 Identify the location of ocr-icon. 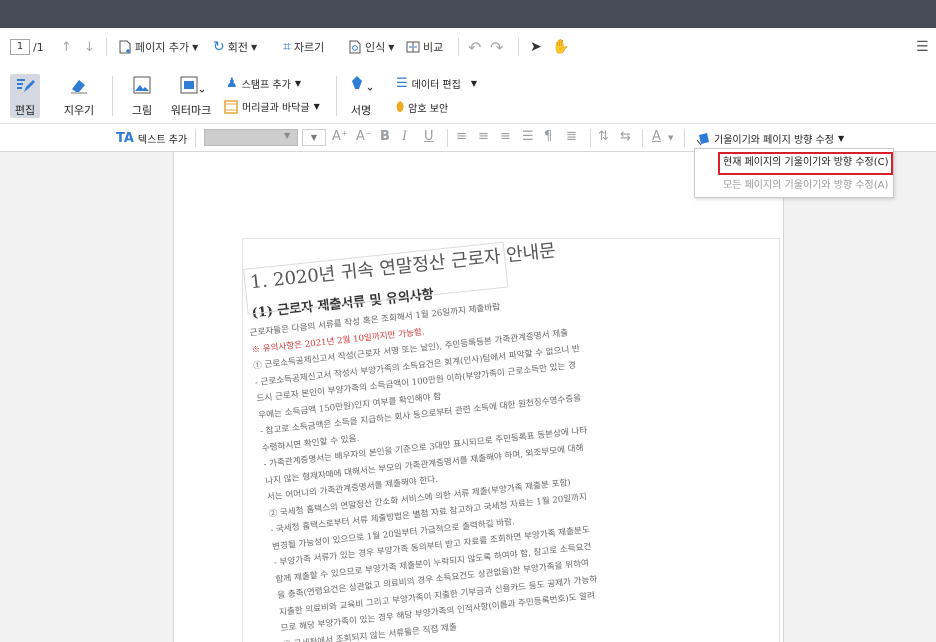
(355, 47).